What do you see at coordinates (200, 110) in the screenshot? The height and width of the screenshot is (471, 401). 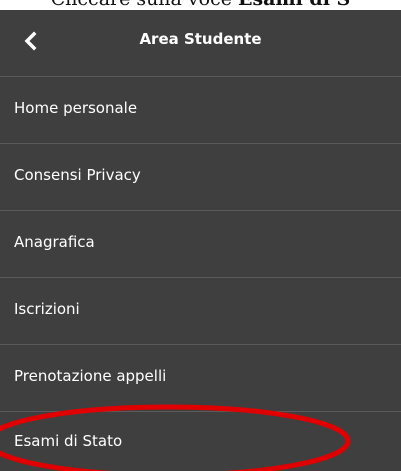 I see `menu-item-home-personale: Home personale` at bounding box center [200, 110].